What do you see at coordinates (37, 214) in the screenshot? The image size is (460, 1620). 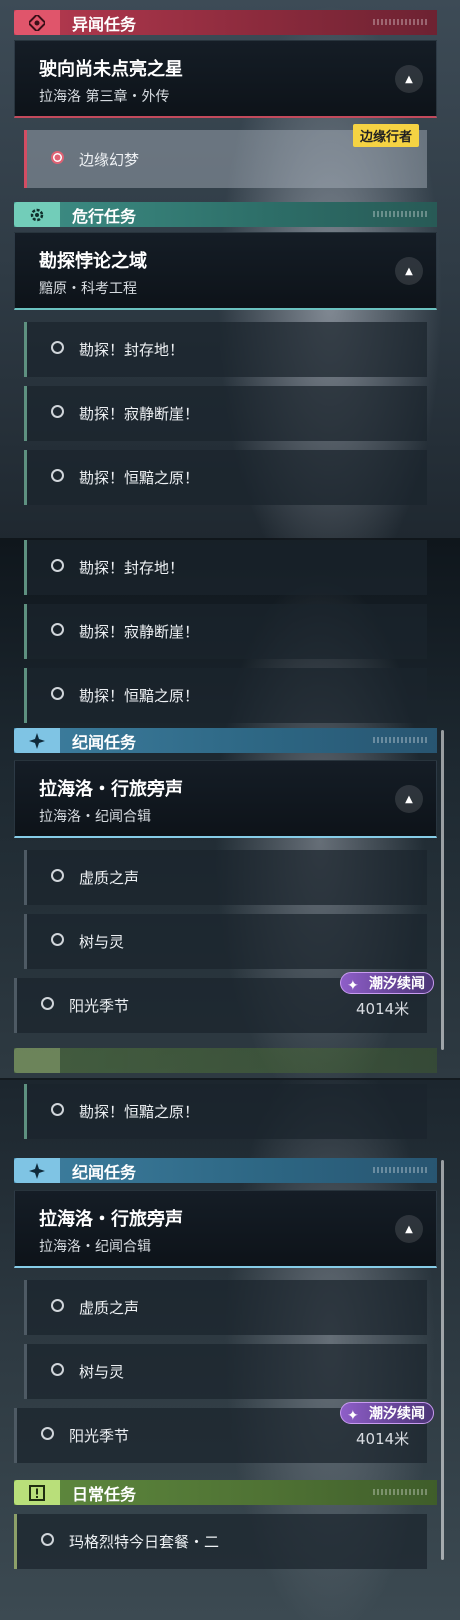 I see `danger-gear-icon` at bounding box center [37, 214].